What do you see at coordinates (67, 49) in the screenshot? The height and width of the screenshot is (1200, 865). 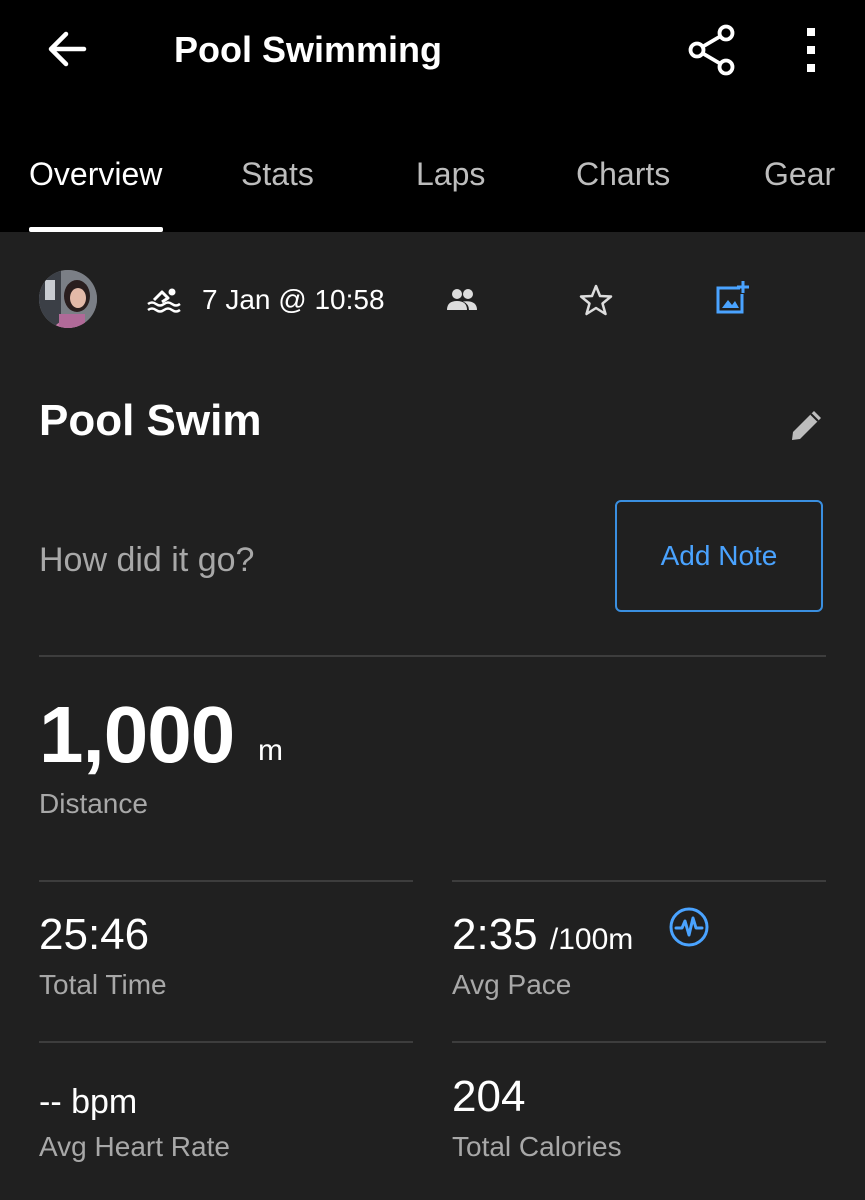 I see `arrow-left-icon` at bounding box center [67, 49].